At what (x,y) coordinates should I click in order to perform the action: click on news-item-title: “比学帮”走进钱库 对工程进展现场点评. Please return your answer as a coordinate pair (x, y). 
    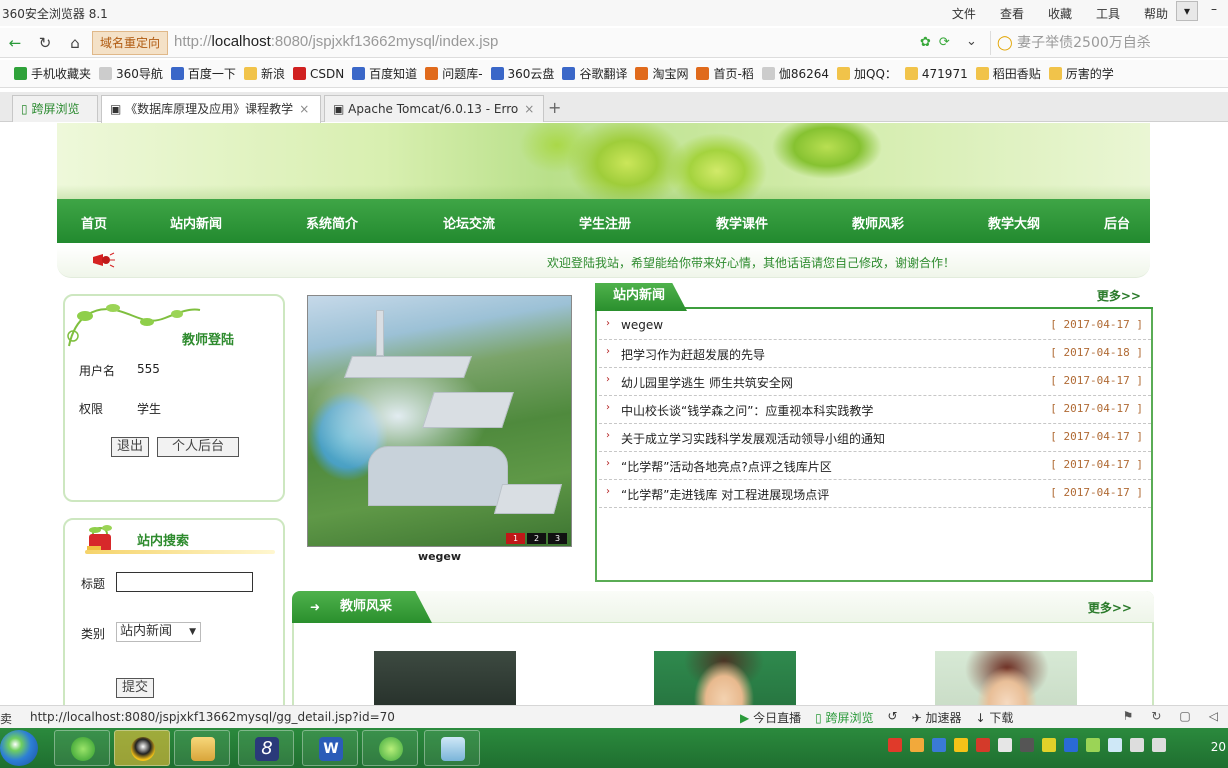
    Looking at the image, I should click on (725, 494).